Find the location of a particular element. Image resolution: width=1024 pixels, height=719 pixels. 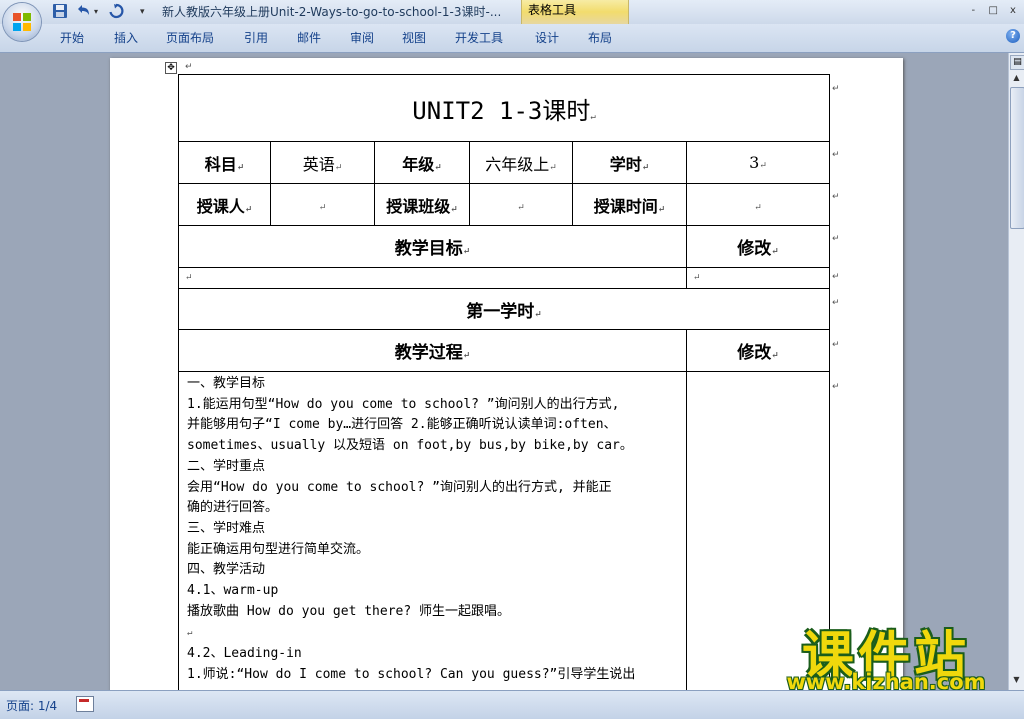

teacher-label: 授课人 is located at coordinates (220, 206).